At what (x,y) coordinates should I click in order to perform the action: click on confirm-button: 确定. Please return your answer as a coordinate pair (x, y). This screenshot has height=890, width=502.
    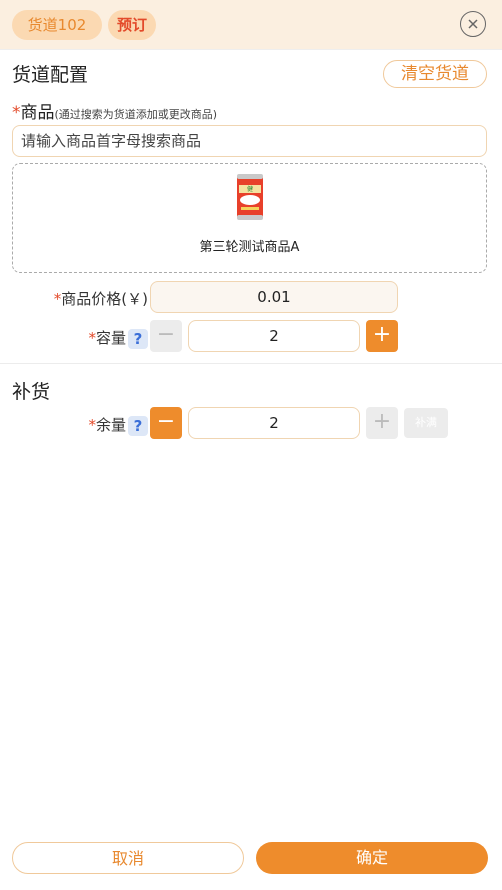
    Looking at the image, I should click on (372, 858).